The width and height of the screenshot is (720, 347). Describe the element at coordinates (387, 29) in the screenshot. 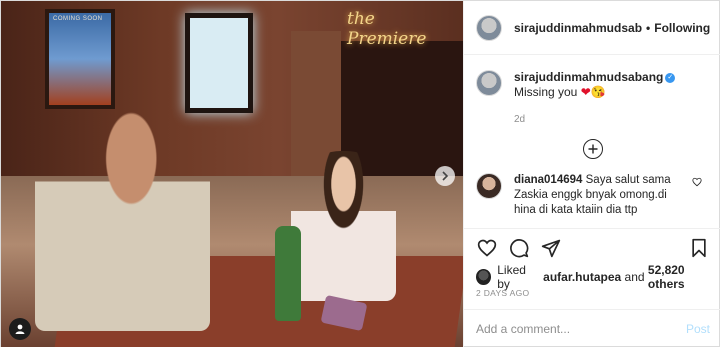

I see `venue-sign: the Premiere` at that location.